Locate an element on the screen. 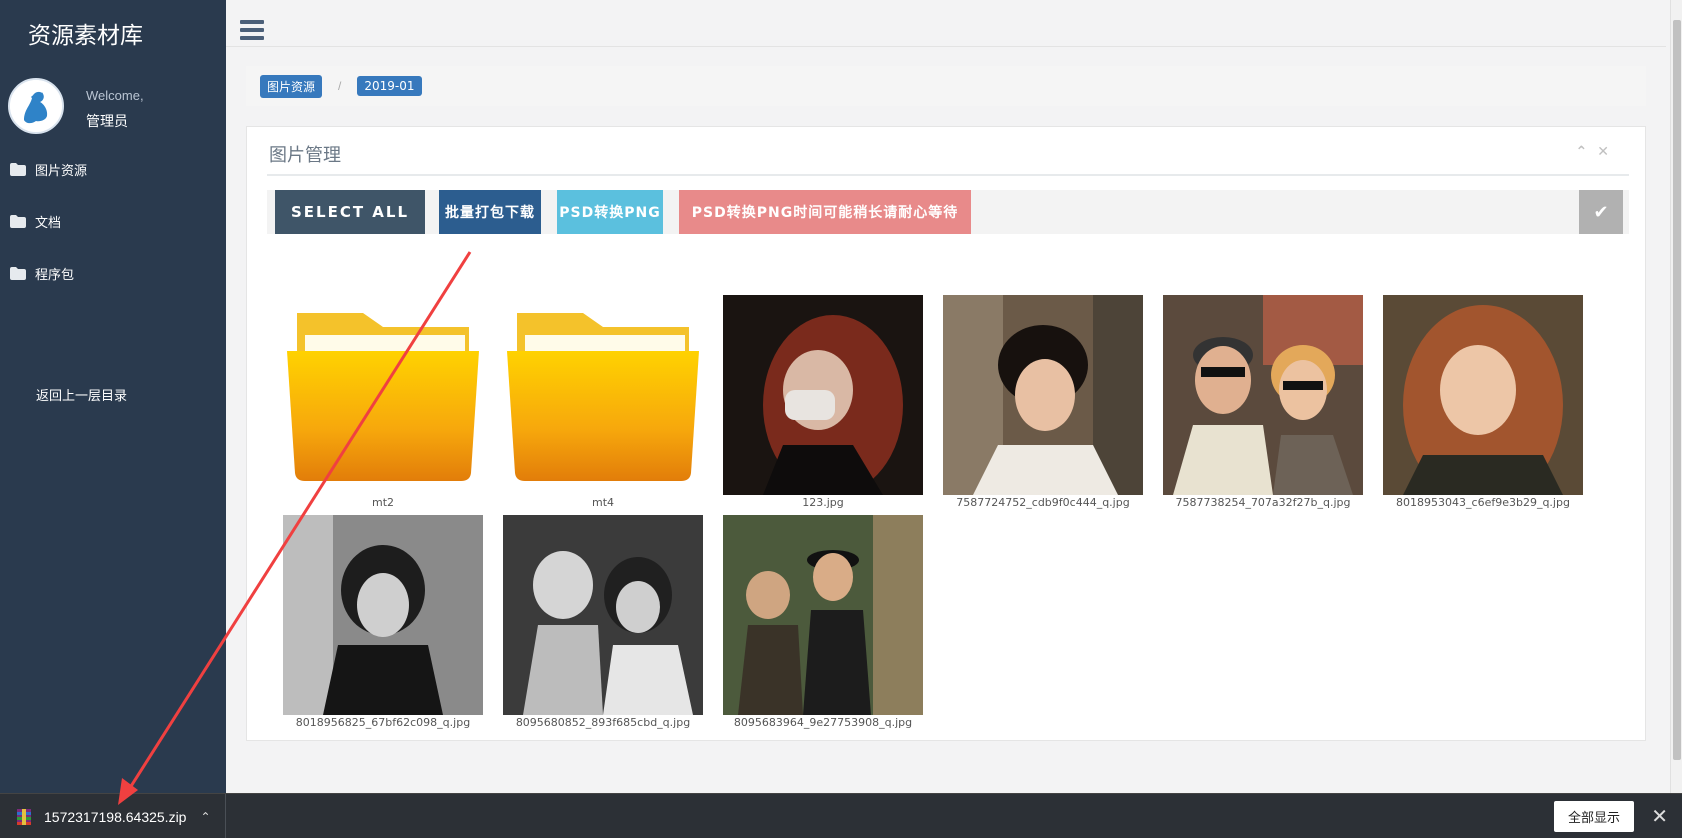 The height and width of the screenshot is (838, 1682). sidebar-item-images: 图片资源 is located at coordinates (48, 169).